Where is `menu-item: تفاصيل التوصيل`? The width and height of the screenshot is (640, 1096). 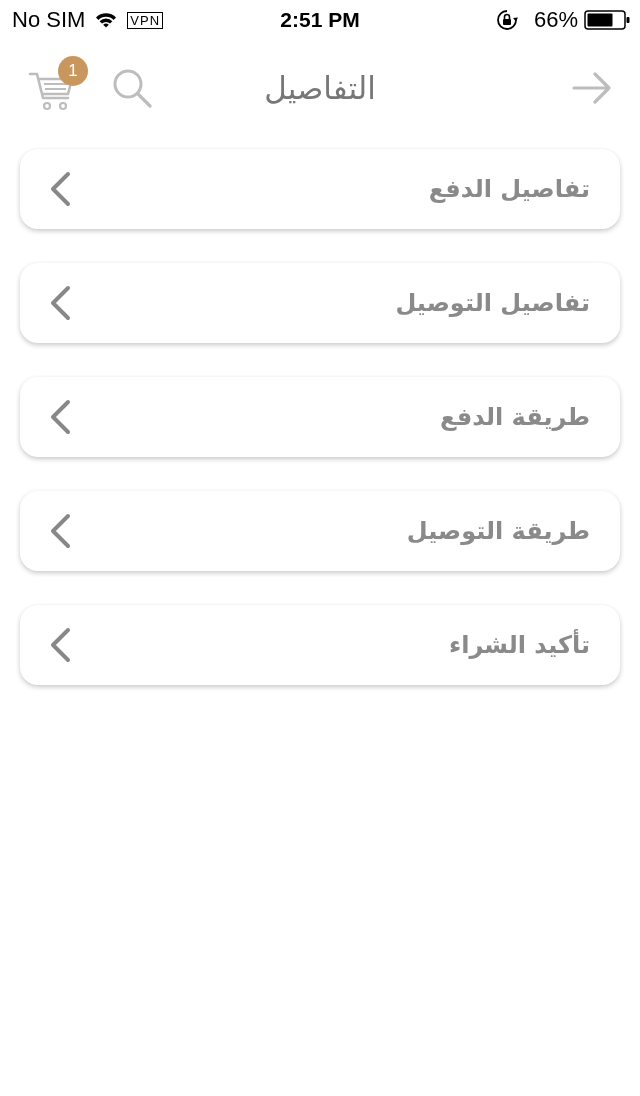 menu-item: تفاصيل التوصيل is located at coordinates (320, 303).